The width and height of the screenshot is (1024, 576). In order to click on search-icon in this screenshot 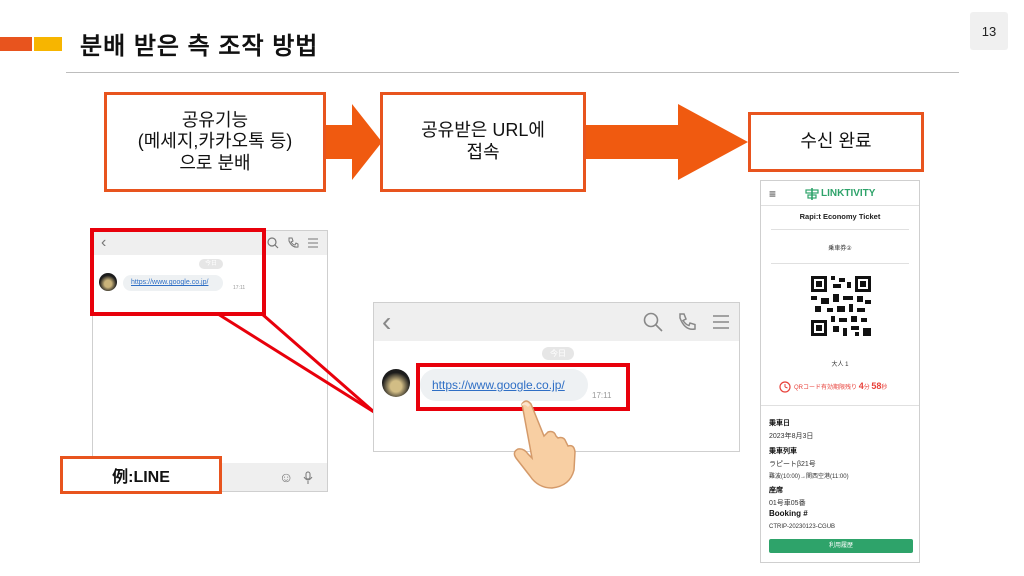, I will do `click(653, 322)`.